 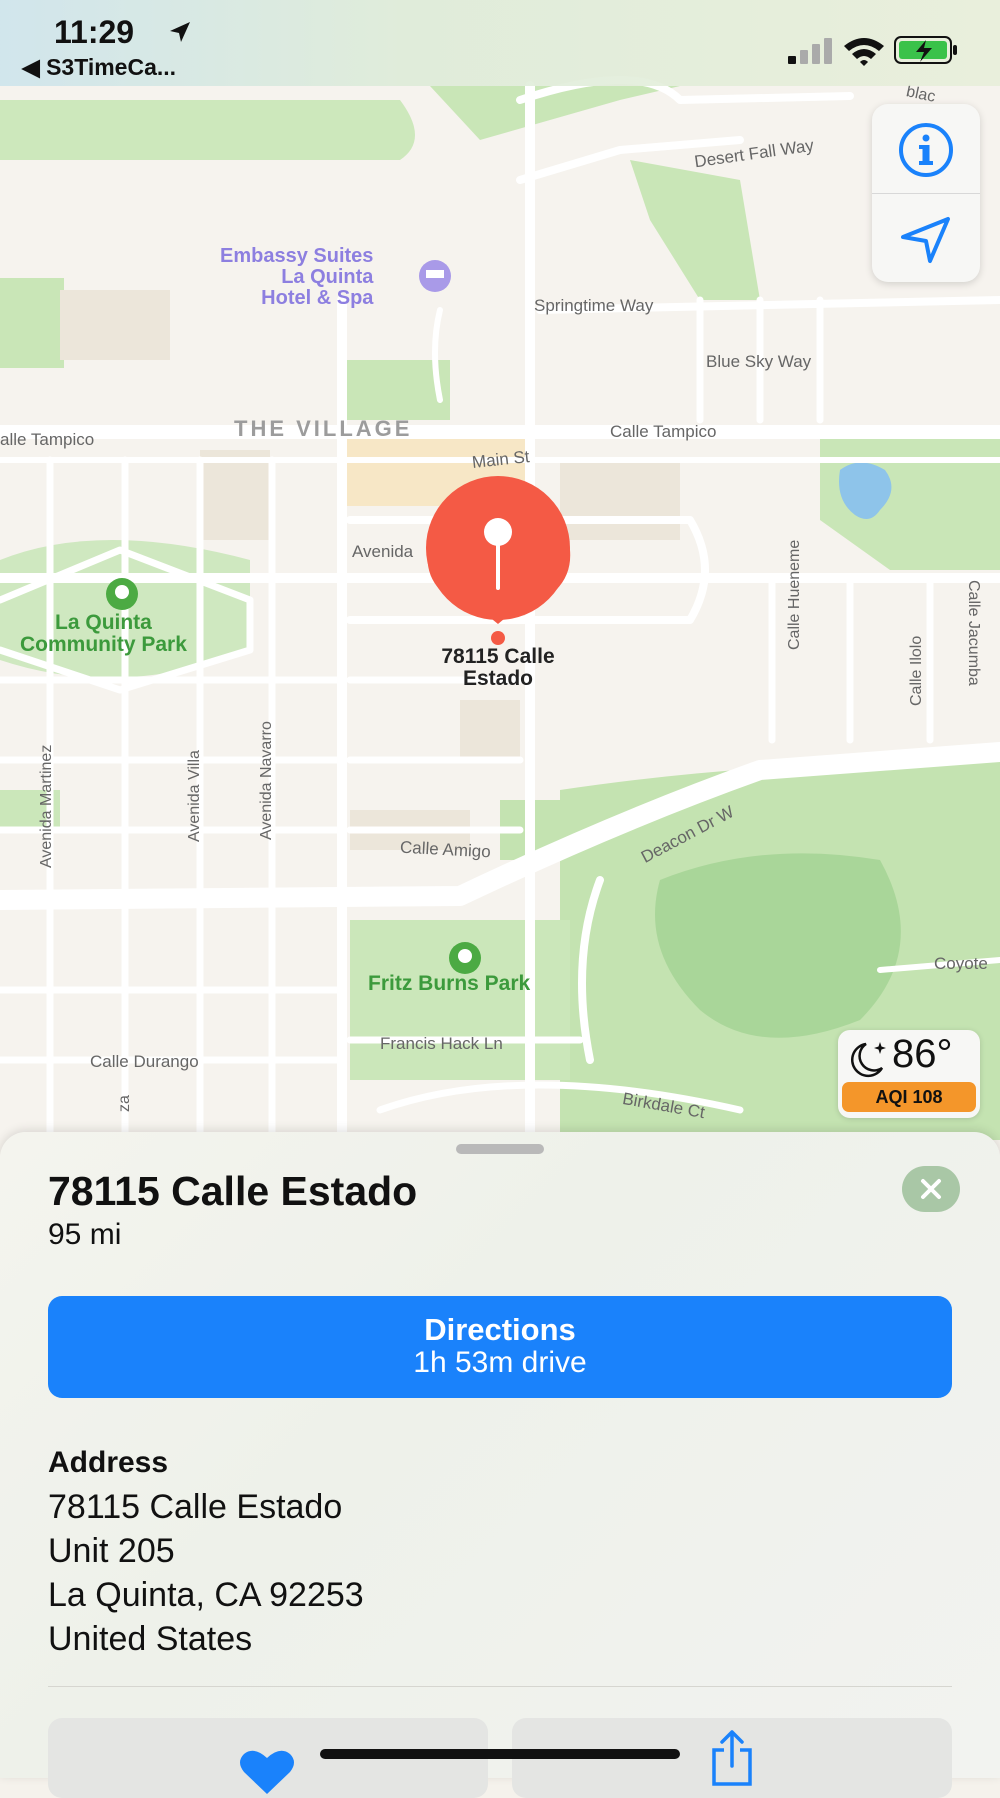 I want to click on address-line: United States, so click(x=150, y=1639).